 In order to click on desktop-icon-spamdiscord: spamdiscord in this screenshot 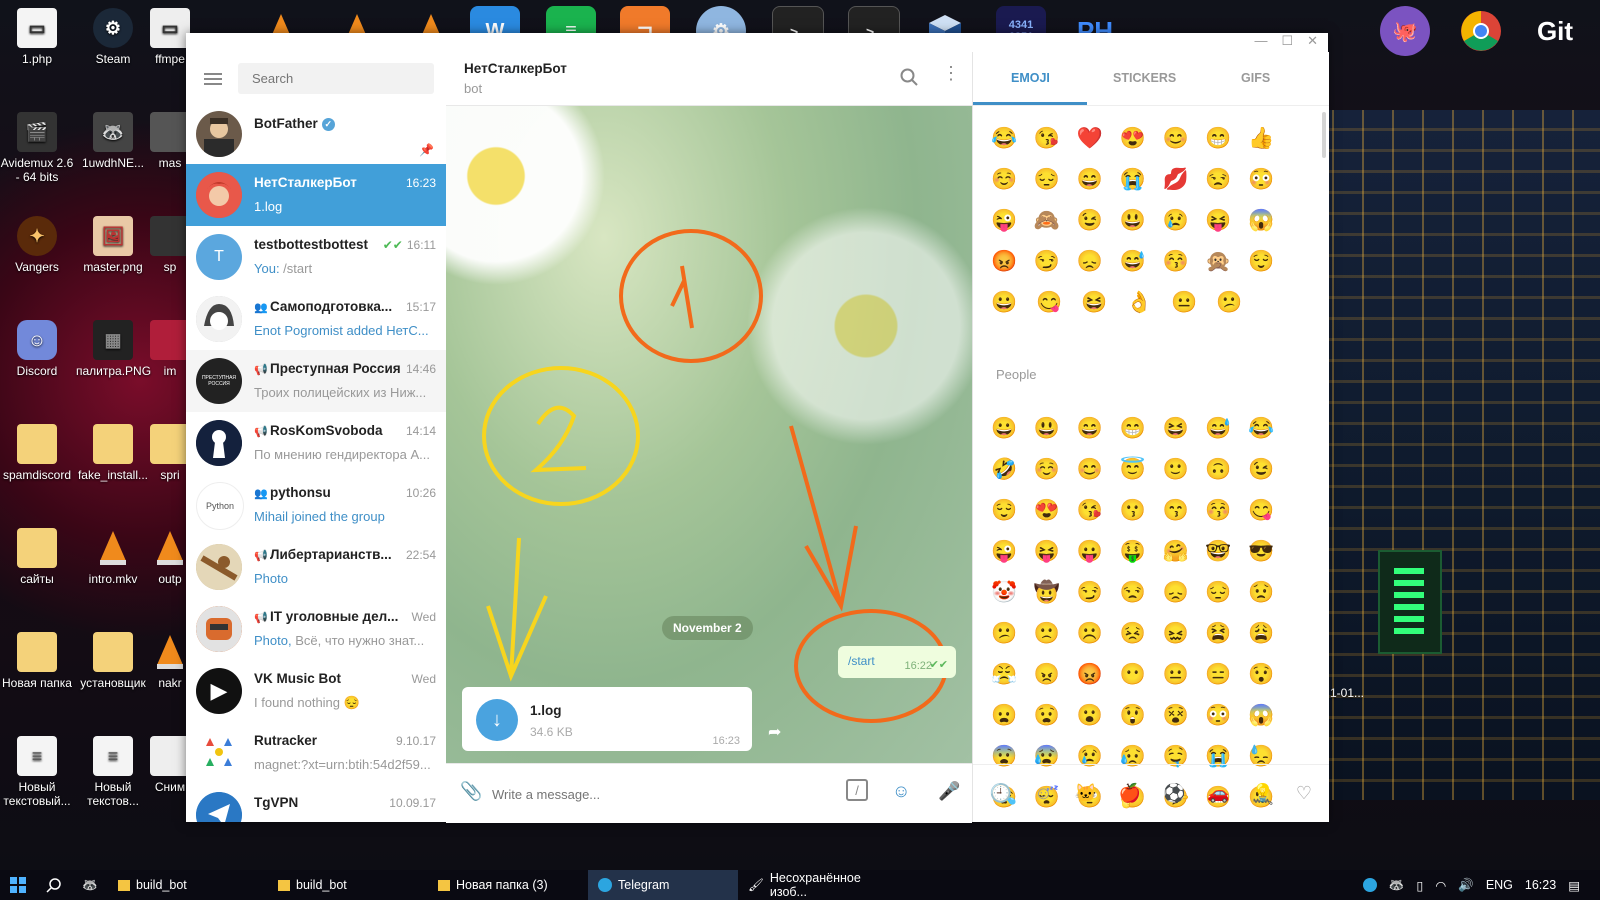, I will do `click(37, 453)`.